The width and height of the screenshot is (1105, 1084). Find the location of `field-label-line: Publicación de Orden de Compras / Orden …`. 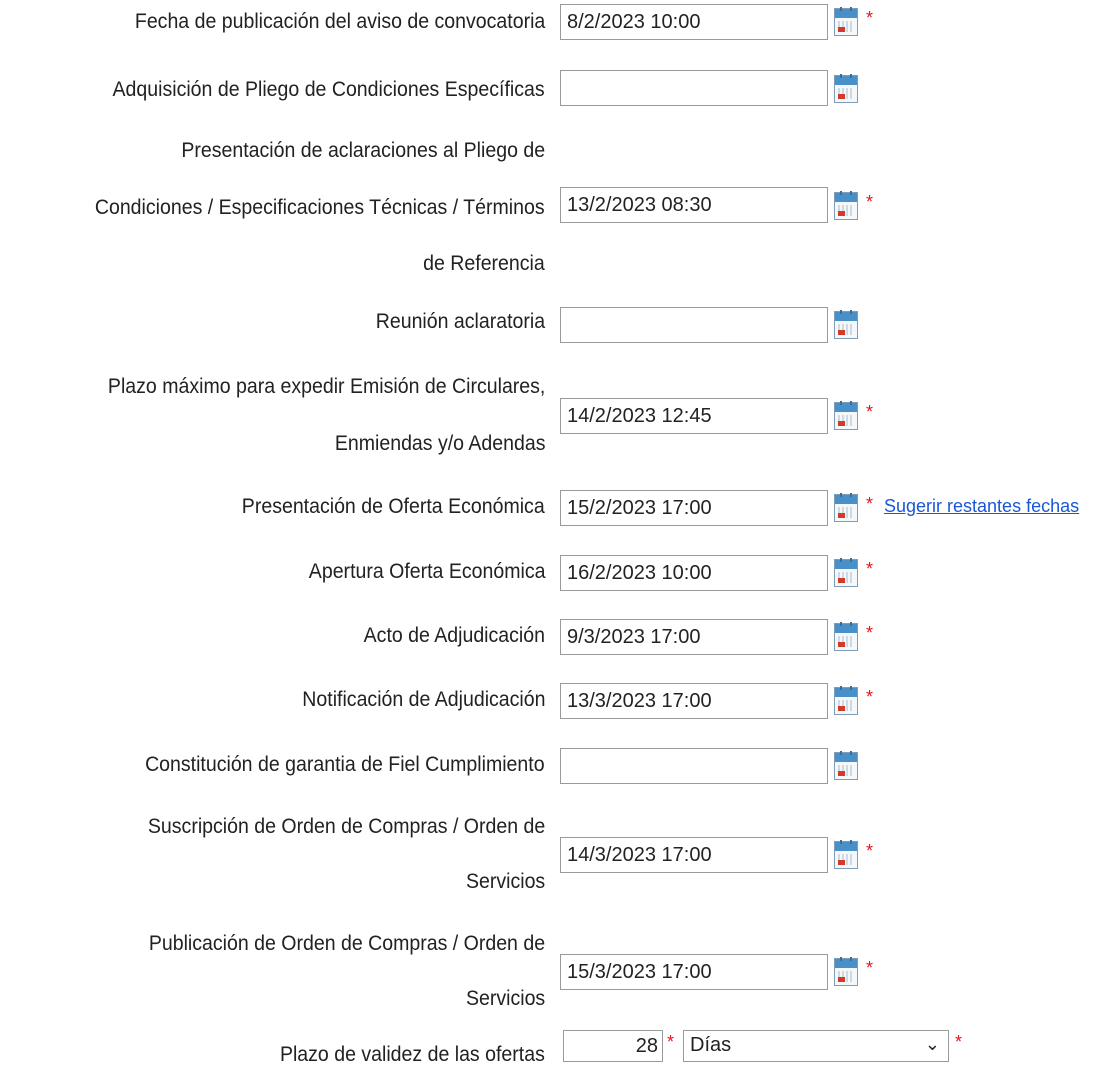

field-label-line: Publicación de Orden de Compras / Orden … is located at coordinates (346, 943).